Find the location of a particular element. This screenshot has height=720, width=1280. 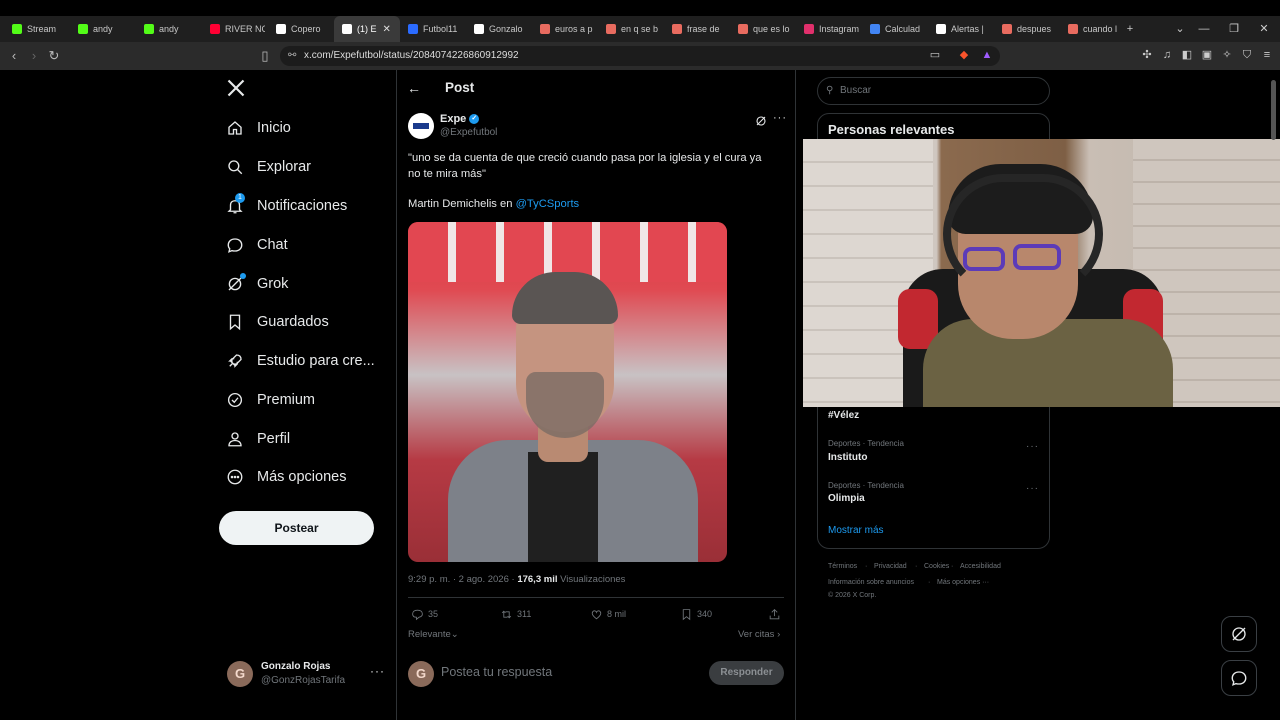

share-action is located at coordinates (776, 614).